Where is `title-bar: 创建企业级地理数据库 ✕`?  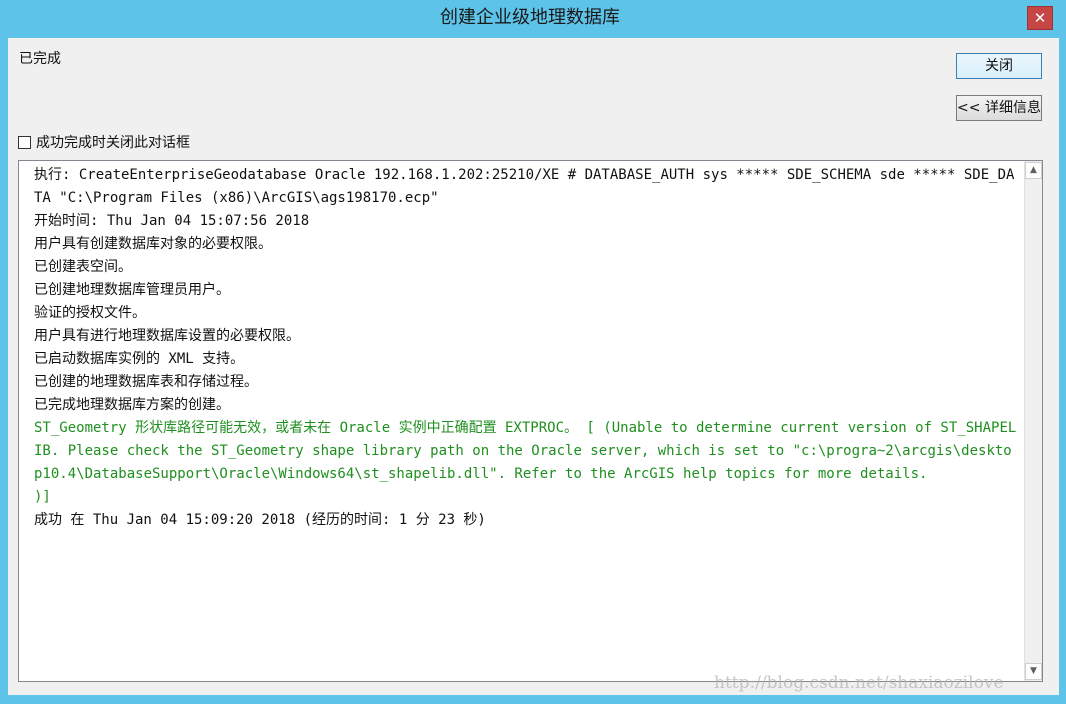
title-bar: 创建企业级地理数据库 ✕ is located at coordinates (533, 19).